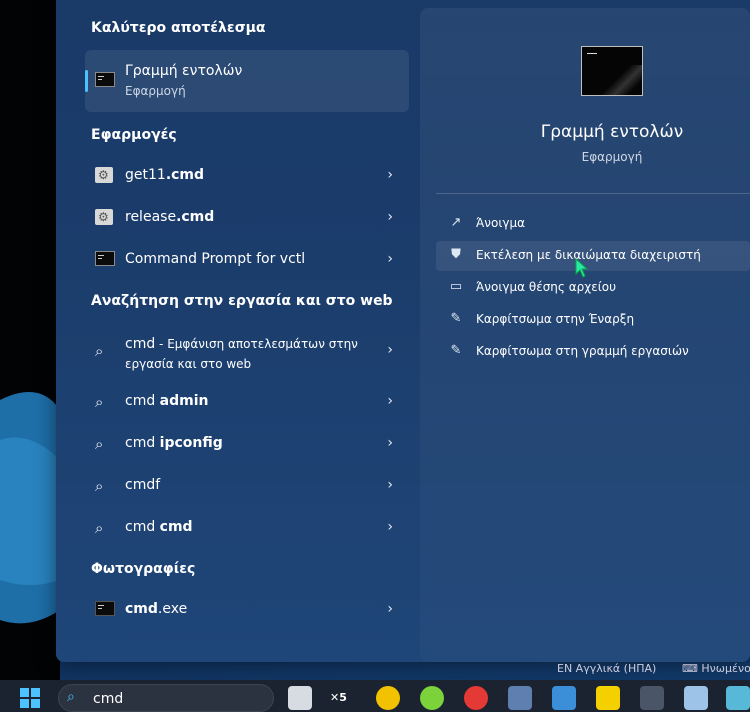 The height and width of the screenshot is (712, 750). I want to click on action-label: Καρφίτσωμα στην Έναρξη, so click(555, 319).